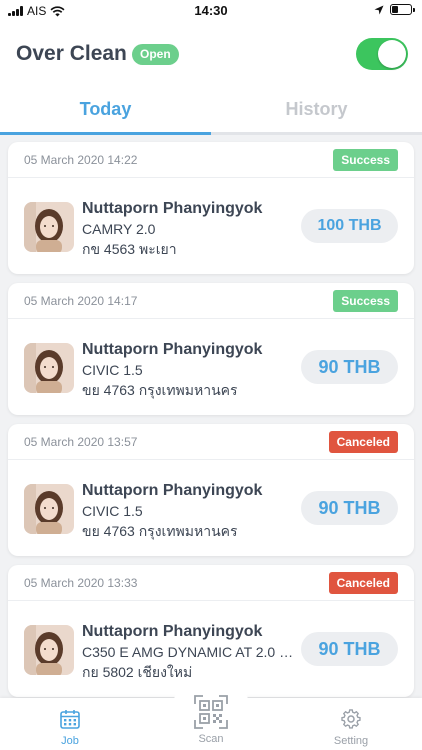  What do you see at coordinates (392, 54) in the screenshot?
I see `toggle-knob` at bounding box center [392, 54].